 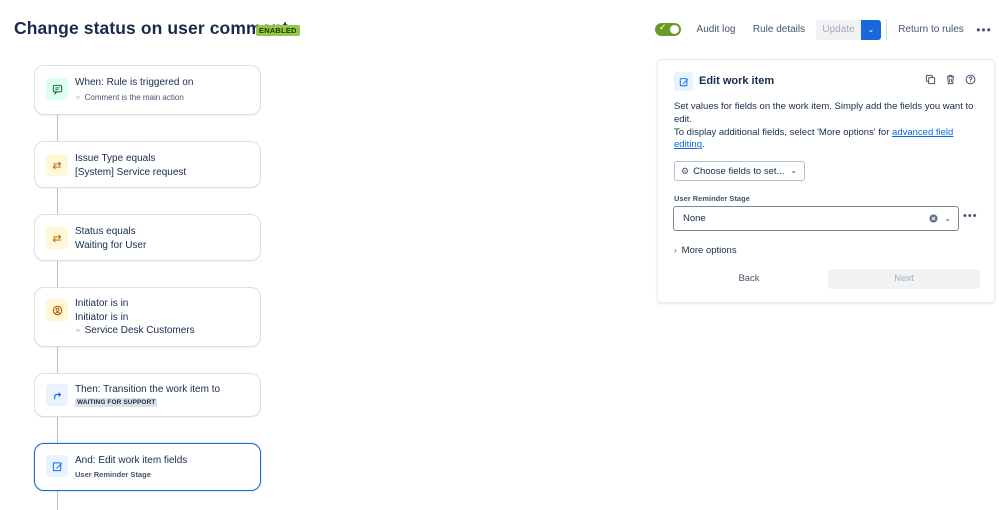 What do you see at coordinates (950, 81) in the screenshot?
I see `delete-icon` at bounding box center [950, 81].